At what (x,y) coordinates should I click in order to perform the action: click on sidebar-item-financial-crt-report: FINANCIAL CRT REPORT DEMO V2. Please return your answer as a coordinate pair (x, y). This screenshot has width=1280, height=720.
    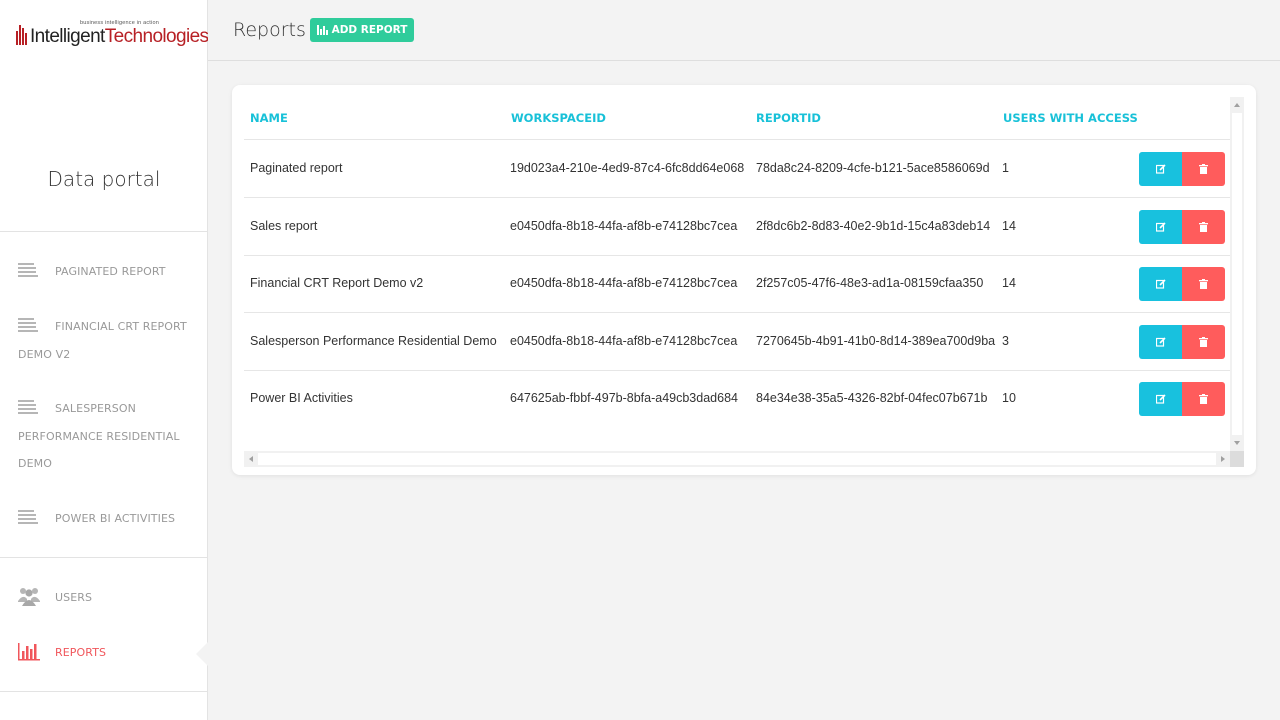
    Looking at the image, I should click on (108, 340).